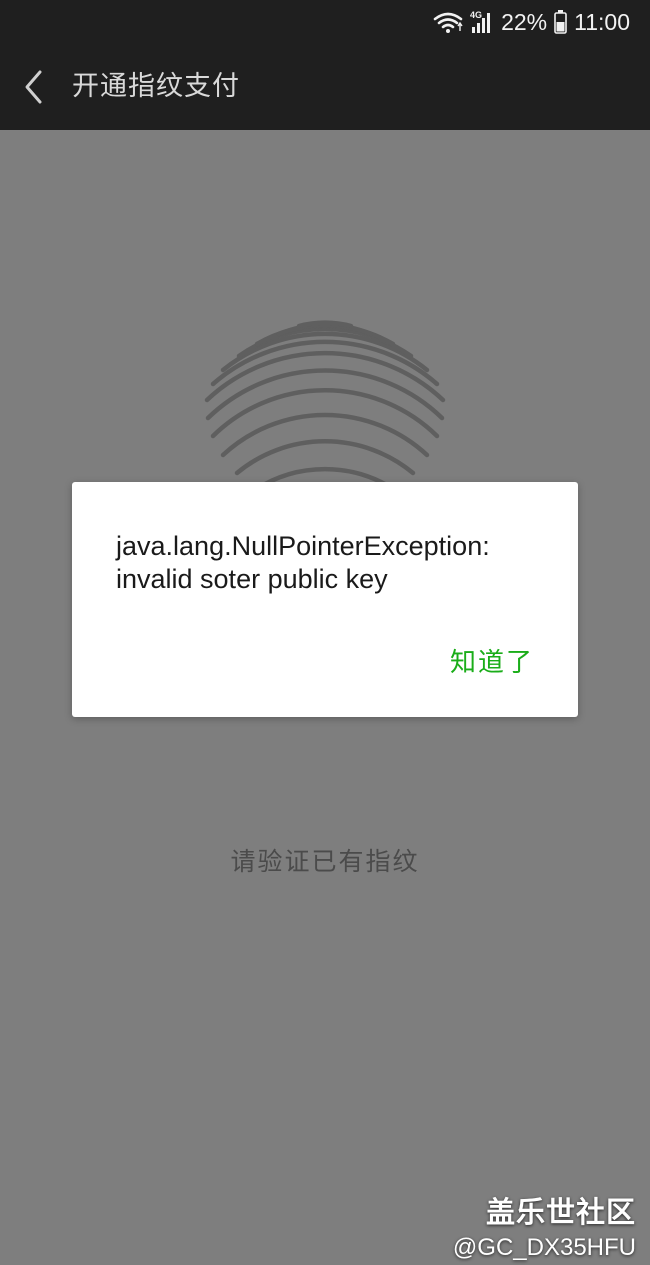 The width and height of the screenshot is (650, 1265). Describe the element at coordinates (560, 1212) in the screenshot. I see `watermark-title: 盖乐世社区` at that location.